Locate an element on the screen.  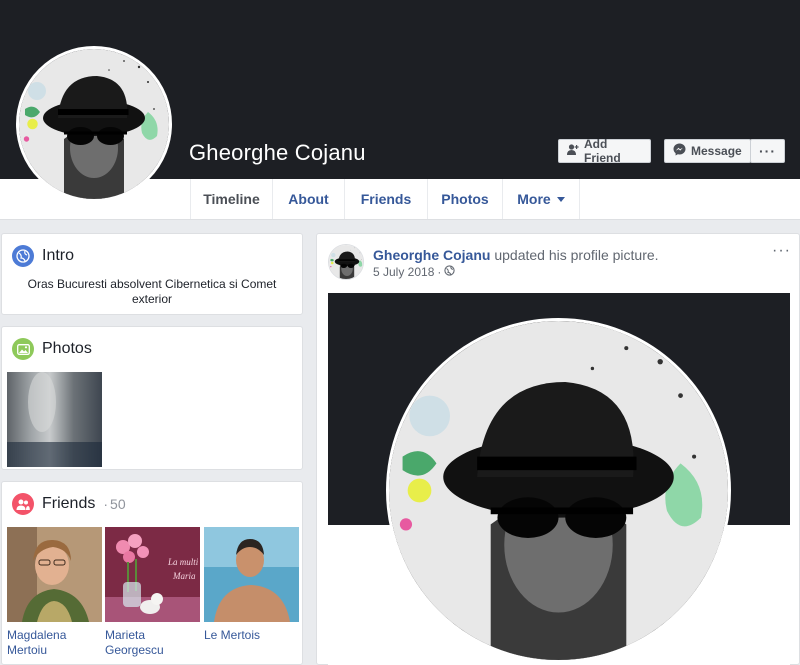
photos-title: Photos is located at coordinates (67, 348).